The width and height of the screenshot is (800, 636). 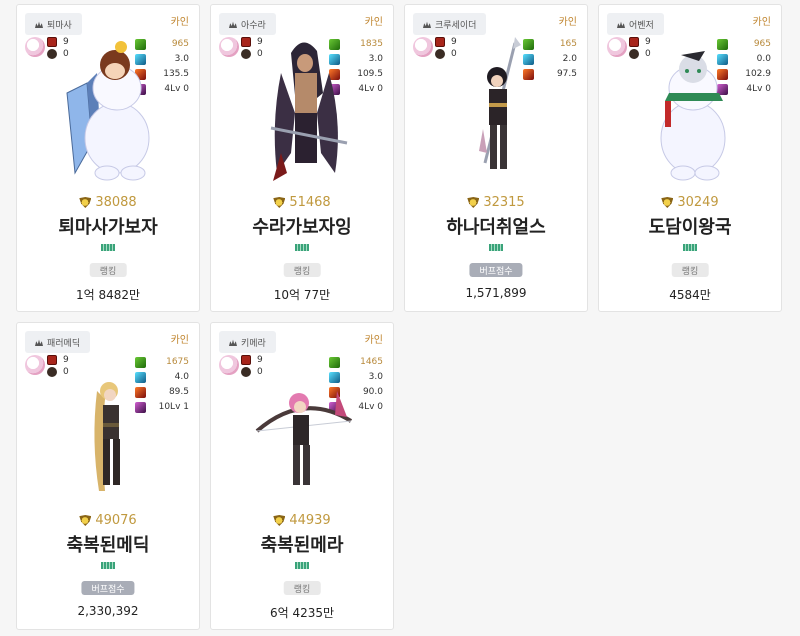 What do you see at coordinates (496, 226) in the screenshot?
I see `character-name: 하나더취얼스` at bounding box center [496, 226].